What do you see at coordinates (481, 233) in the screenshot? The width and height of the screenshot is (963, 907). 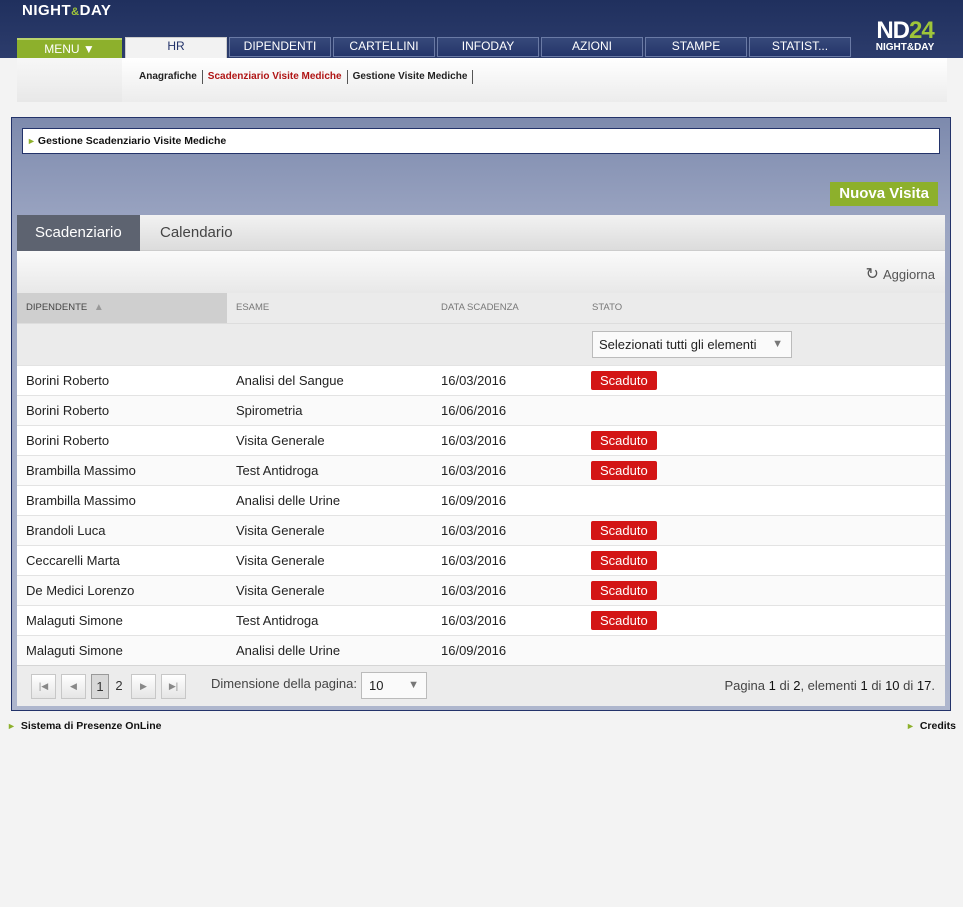 I see `view-tabs: Scadenziario Calendario` at bounding box center [481, 233].